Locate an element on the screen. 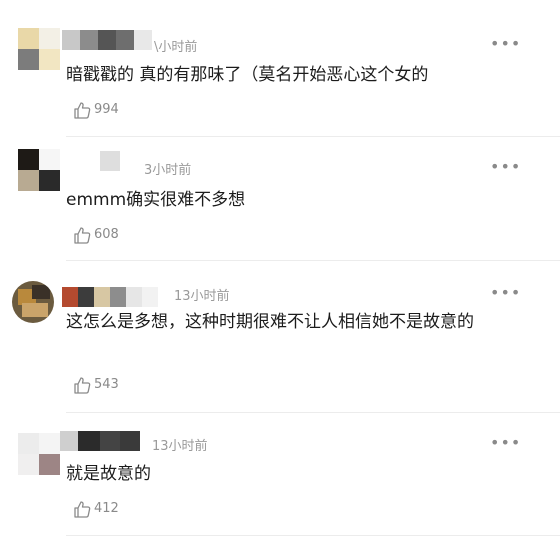 This screenshot has width=560, height=546. divider is located at coordinates (313, 535).